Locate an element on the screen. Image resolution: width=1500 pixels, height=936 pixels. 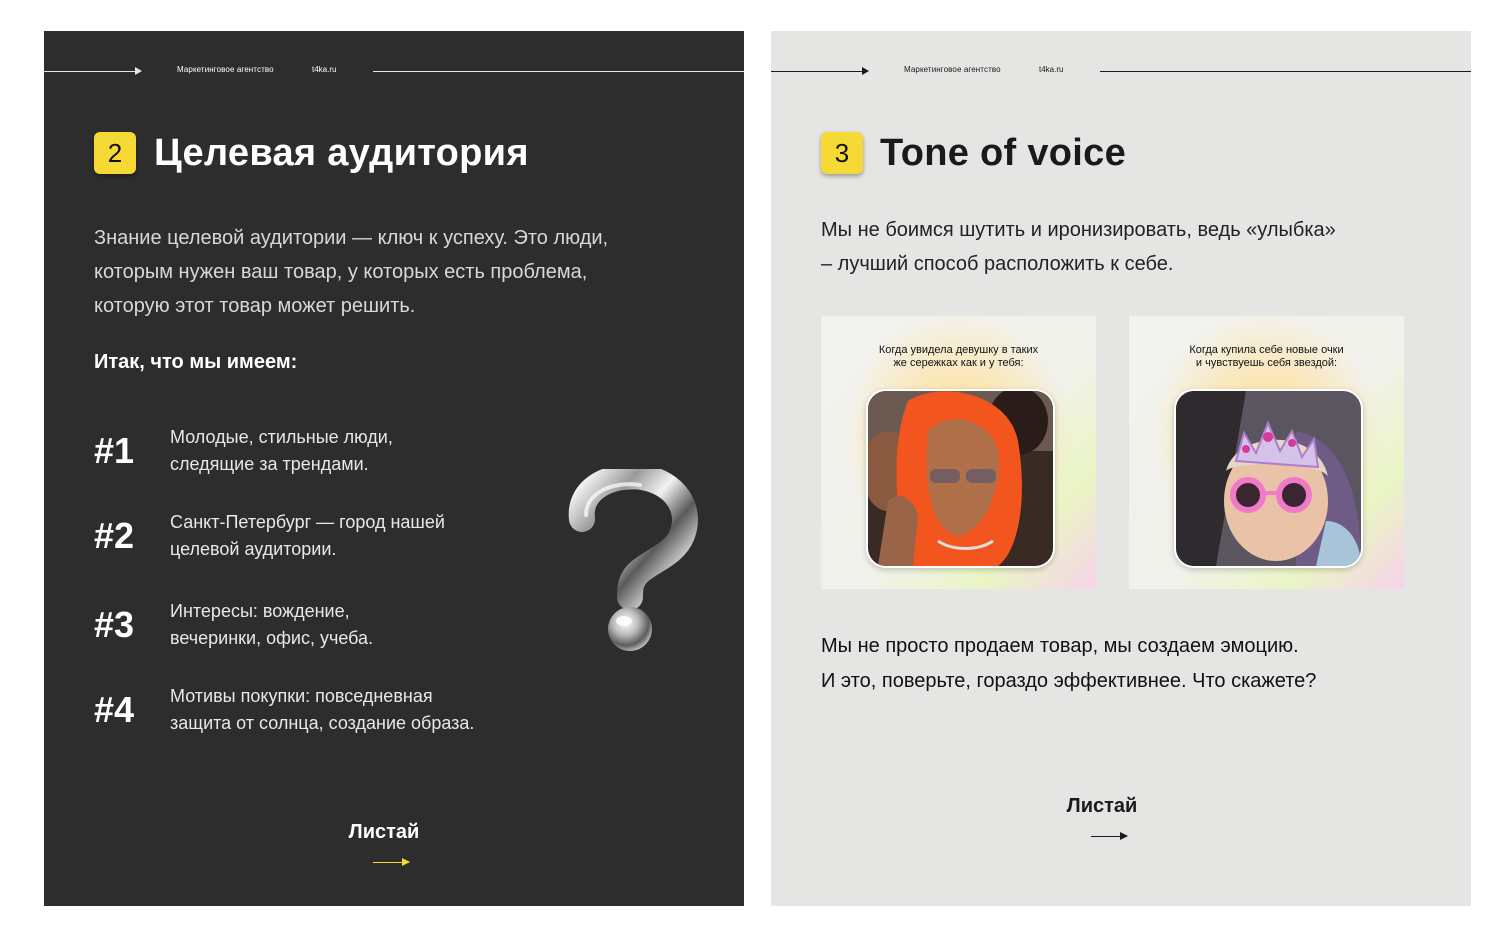
caption-line: и чувствуешь себя звездой: is located at coordinates (1266, 363).